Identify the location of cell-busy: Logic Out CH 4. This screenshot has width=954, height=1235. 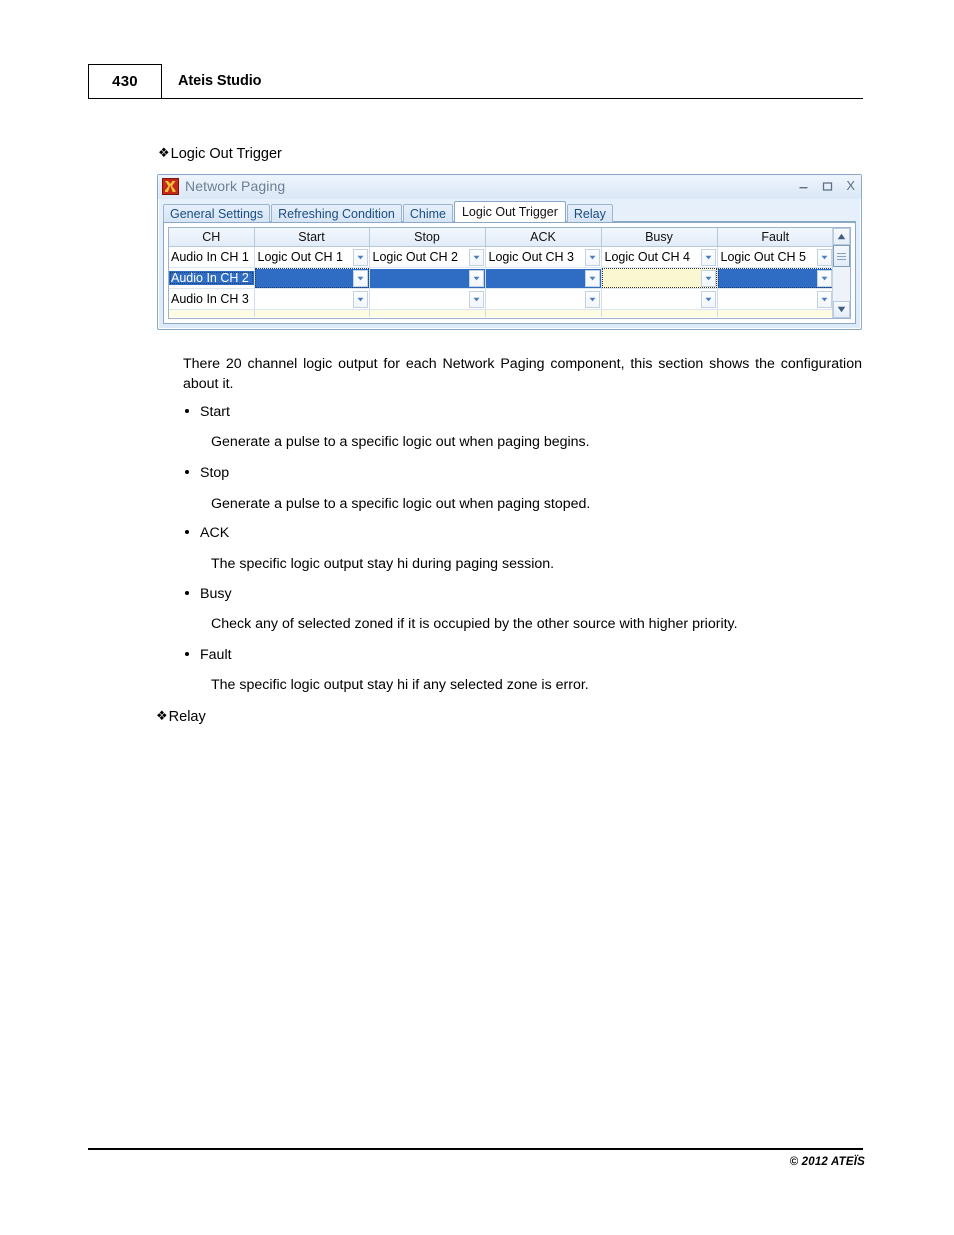
(659, 257).